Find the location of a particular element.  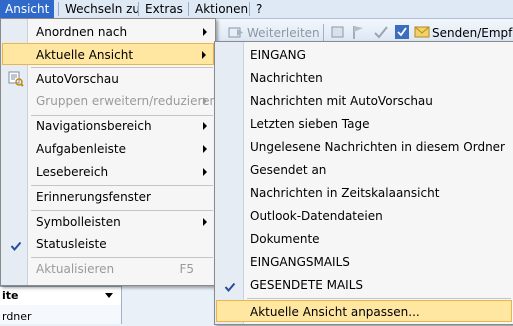

view-option-letzten-sieben-tage: Letzten sieben Tage is located at coordinates (364, 124).